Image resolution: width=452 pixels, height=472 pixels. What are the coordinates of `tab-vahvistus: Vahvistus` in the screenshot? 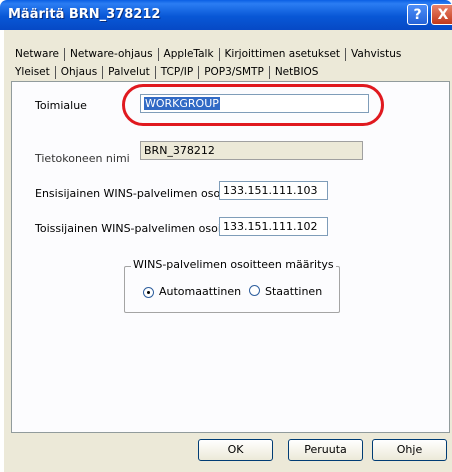 It's located at (376, 54).